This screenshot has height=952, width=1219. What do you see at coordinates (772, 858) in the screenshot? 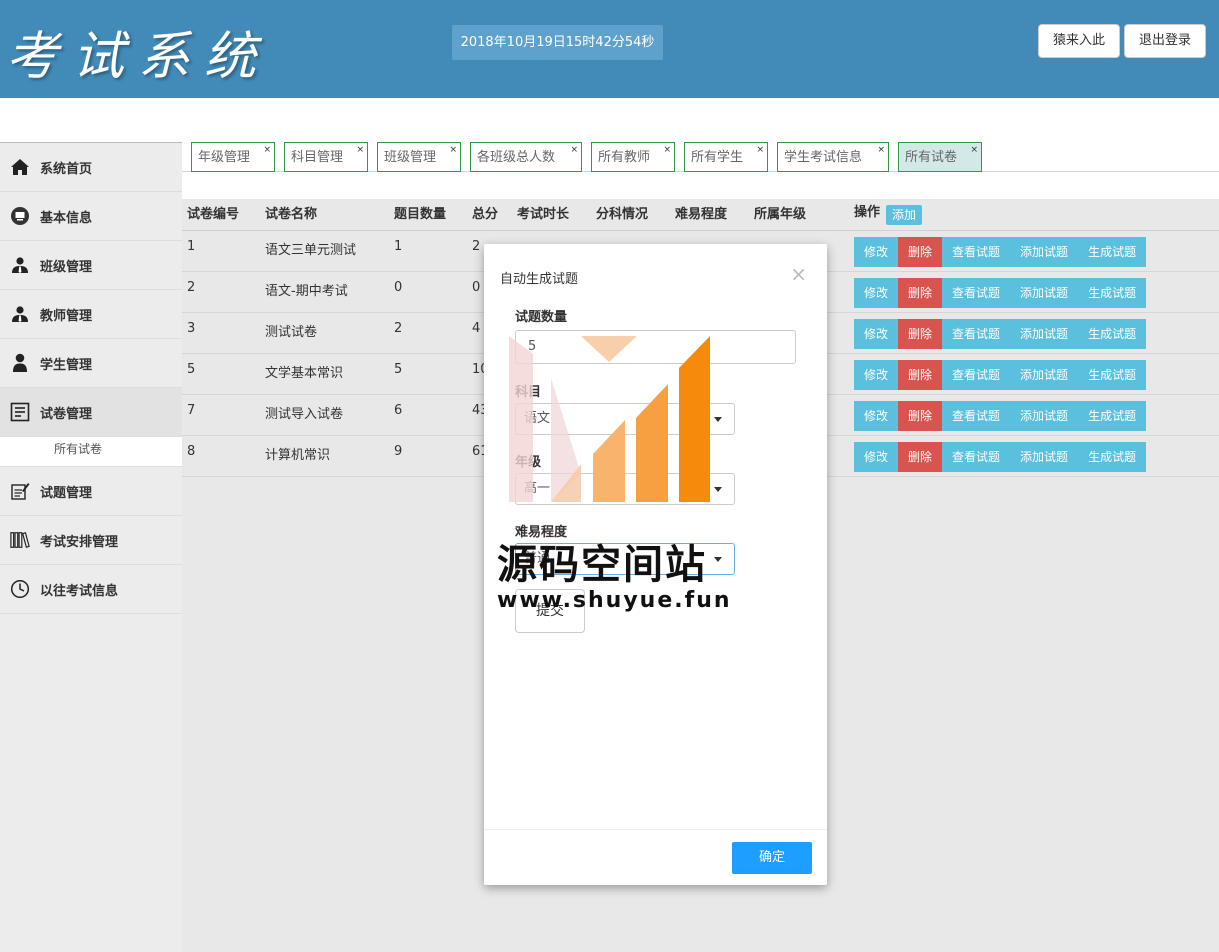
I see `confirm-button: 确定` at bounding box center [772, 858].